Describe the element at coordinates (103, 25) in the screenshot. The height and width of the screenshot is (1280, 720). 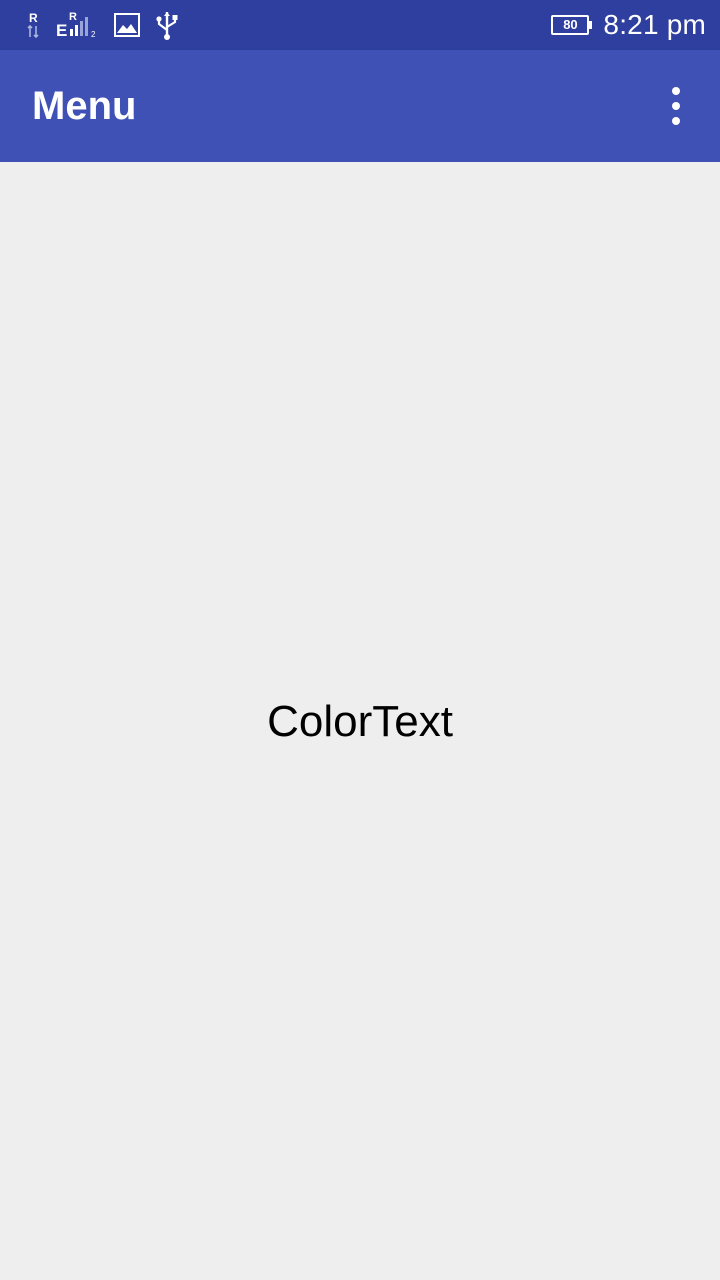
I see `status-icons-left: R E R 2` at that location.